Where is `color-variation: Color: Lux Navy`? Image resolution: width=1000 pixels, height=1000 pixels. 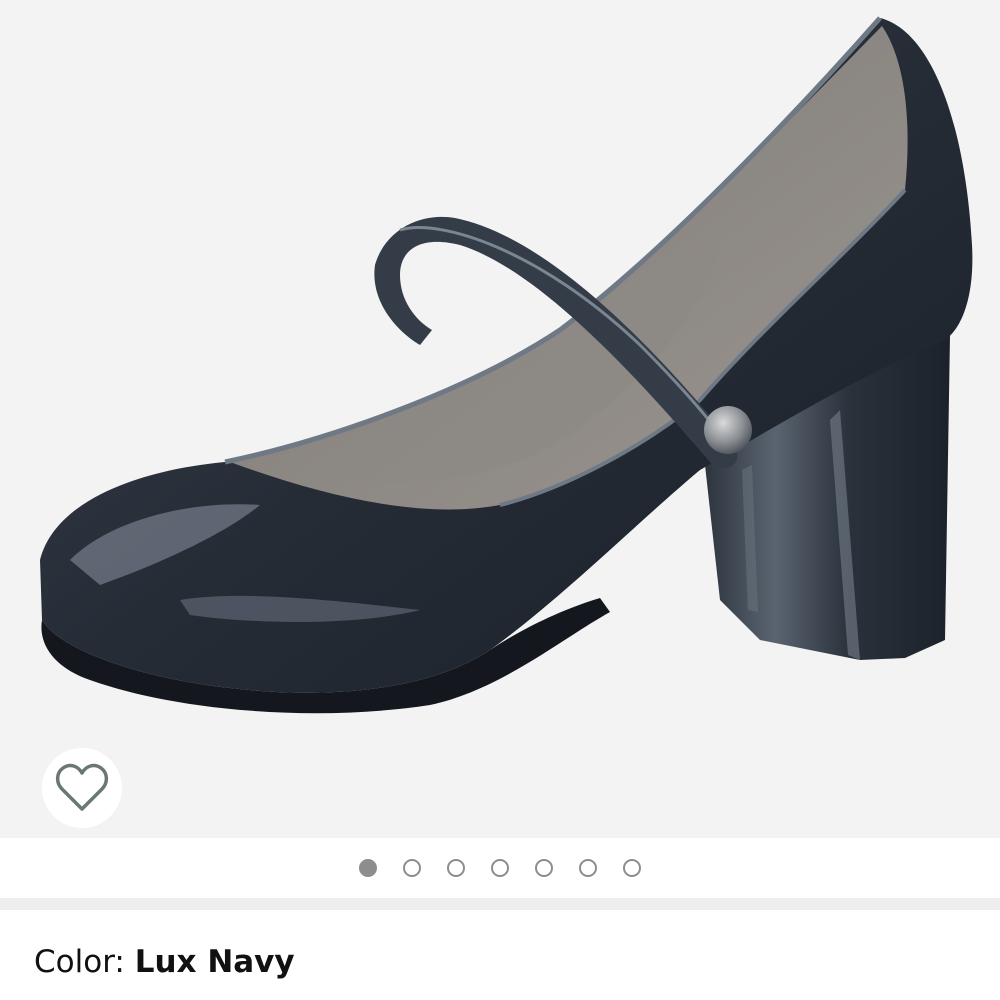 color-variation: Color: Lux Navy is located at coordinates (164, 962).